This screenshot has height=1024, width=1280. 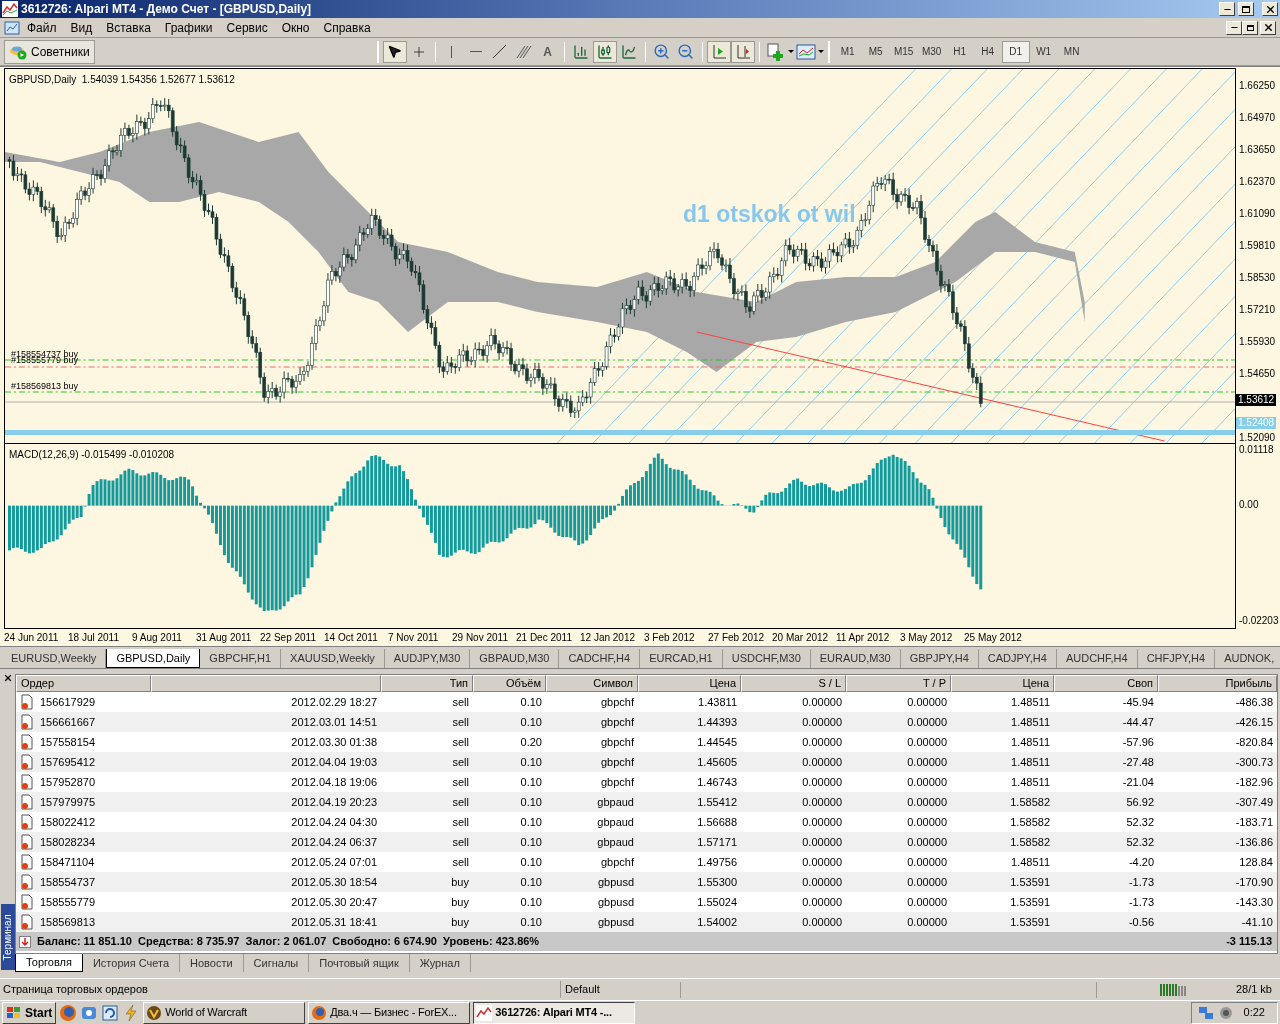 I want to click on start-button: Start, so click(x=29, y=1012).